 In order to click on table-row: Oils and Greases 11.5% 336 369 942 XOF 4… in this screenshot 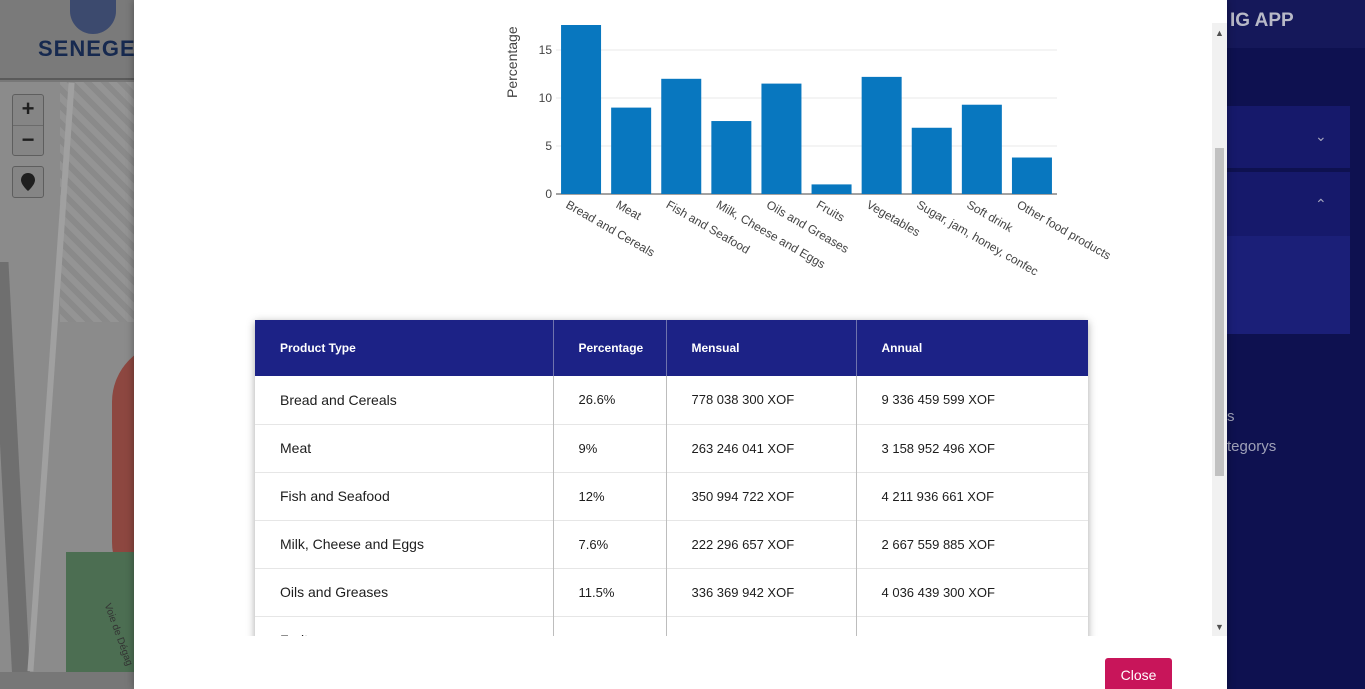, I will do `click(671, 592)`.